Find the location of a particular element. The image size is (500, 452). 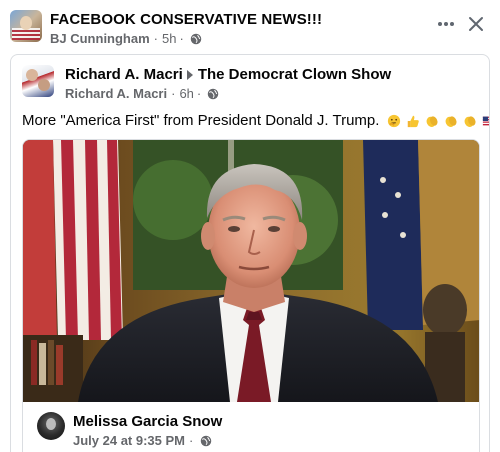

us-flag-left is located at coordinates (73, 240).